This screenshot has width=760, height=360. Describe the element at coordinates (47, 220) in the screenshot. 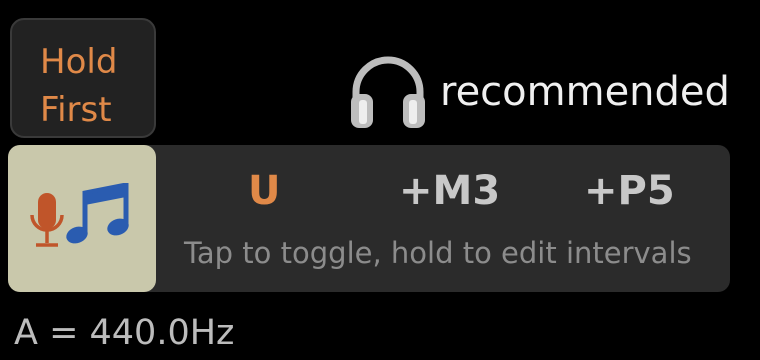

I see `microphone-icon` at that location.